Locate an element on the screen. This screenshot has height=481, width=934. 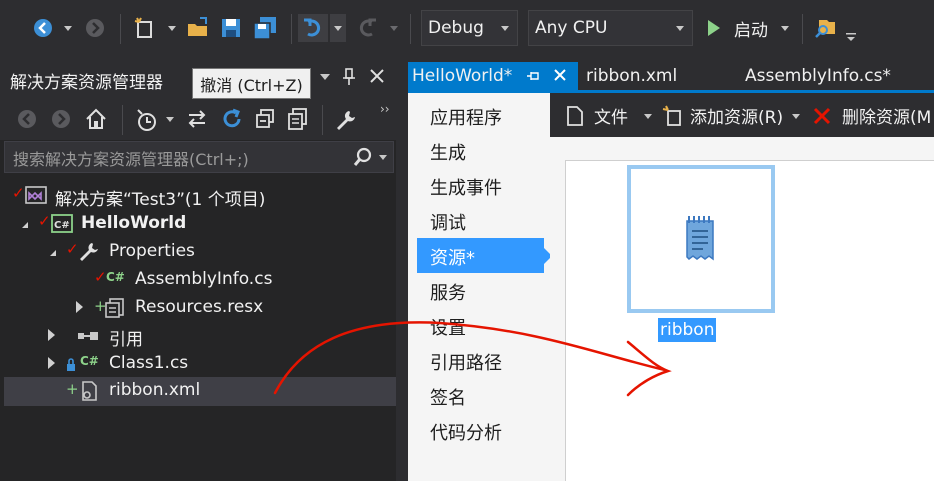
drag-annotation-arrow is located at coordinates (472, 359).